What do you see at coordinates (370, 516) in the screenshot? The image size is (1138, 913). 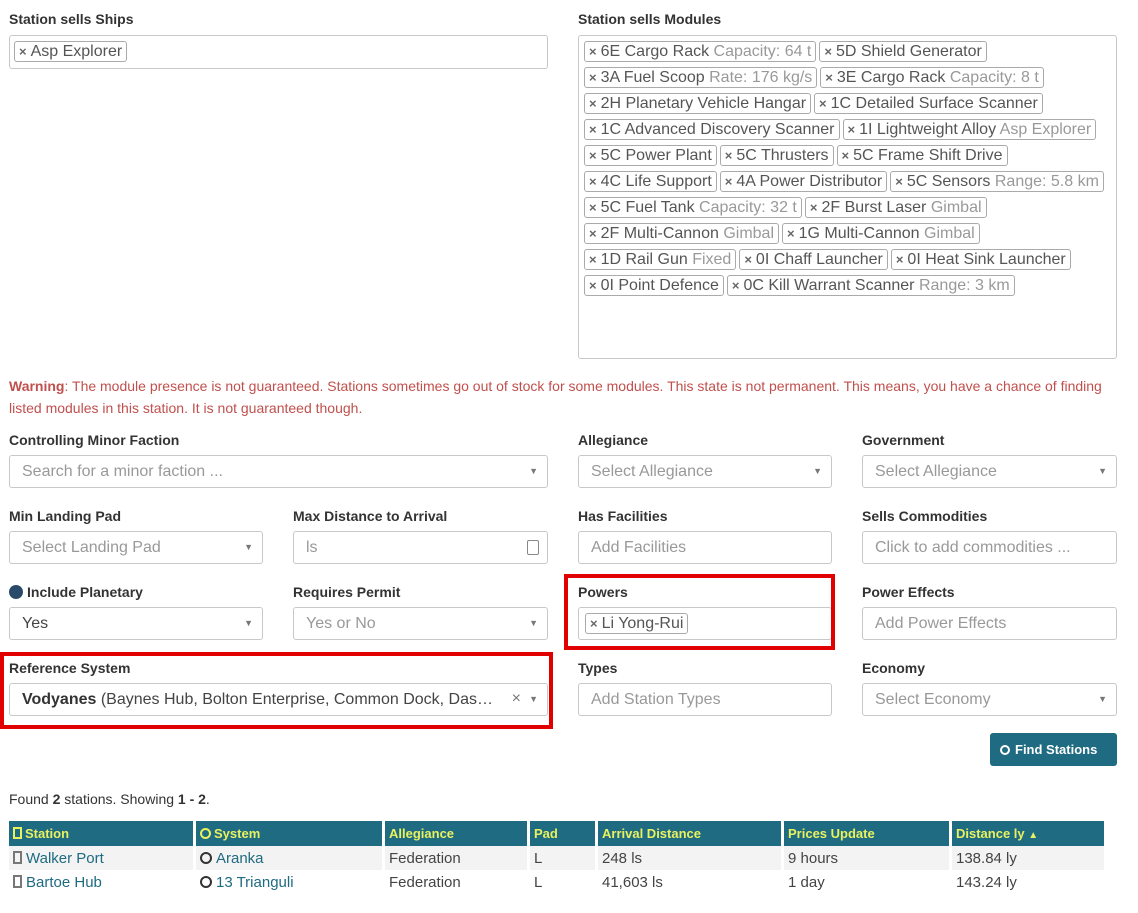 I see `max-distance-label: Max Distance to Arrival` at bounding box center [370, 516].